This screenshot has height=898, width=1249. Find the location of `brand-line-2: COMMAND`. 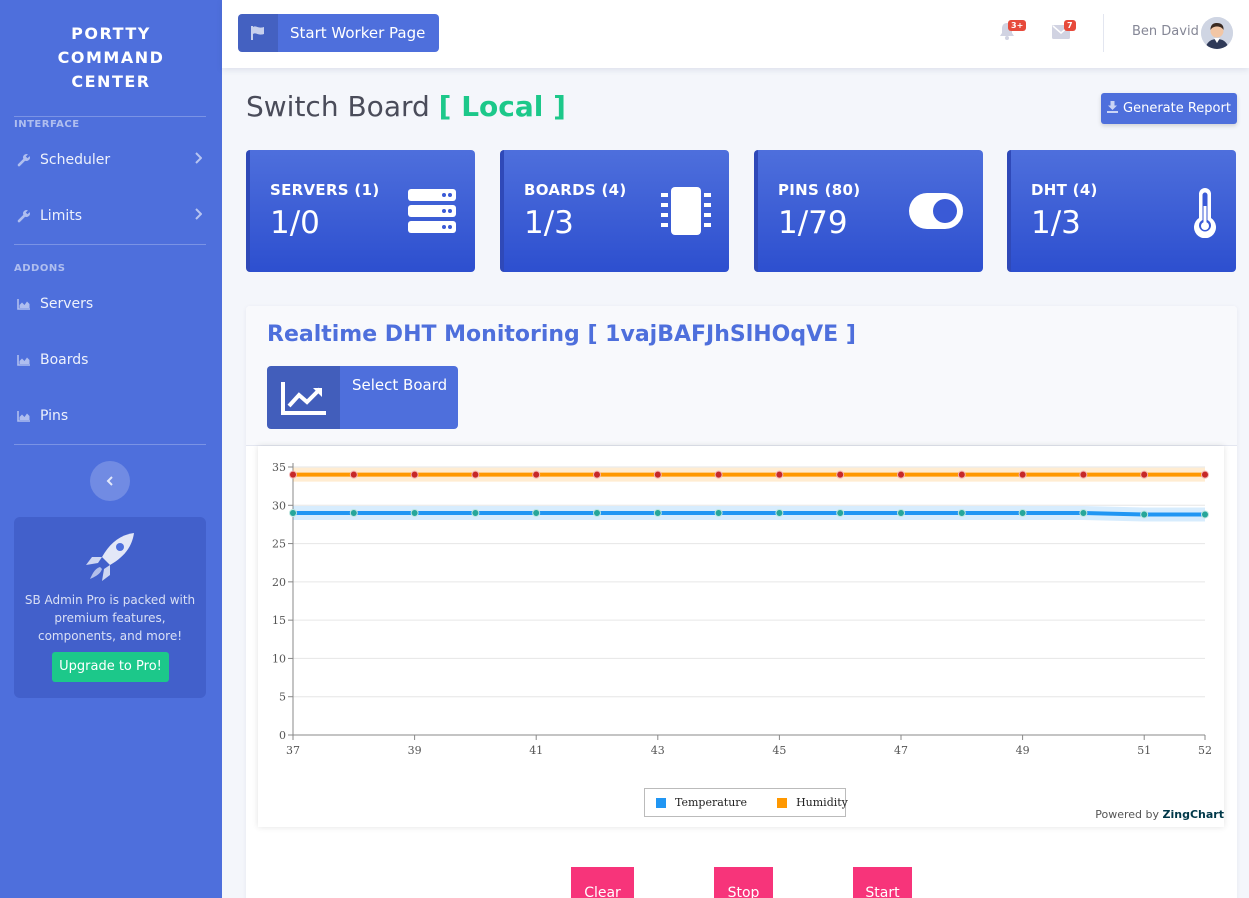

brand-line-2: COMMAND is located at coordinates (111, 57).